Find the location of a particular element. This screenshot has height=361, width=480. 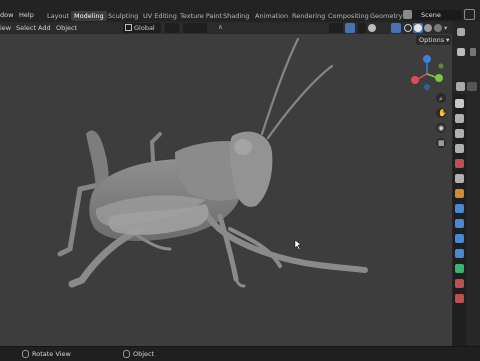

scene-label: Scene is located at coordinates (431, 15).